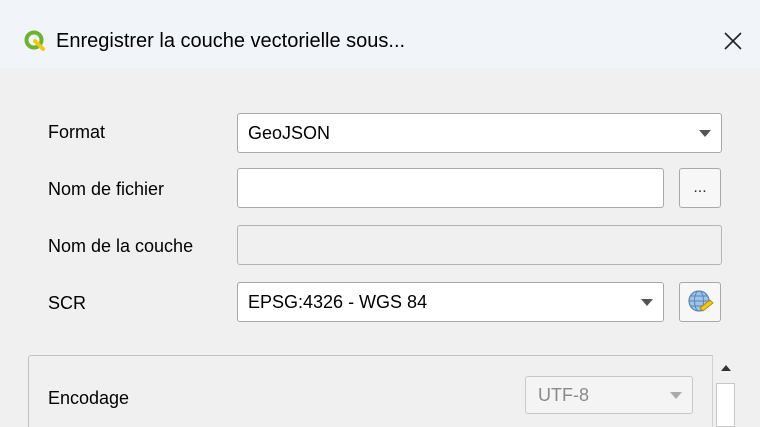  What do you see at coordinates (121, 246) in the screenshot?
I see `layer-name-label: Nom de la couche` at bounding box center [121, 246].